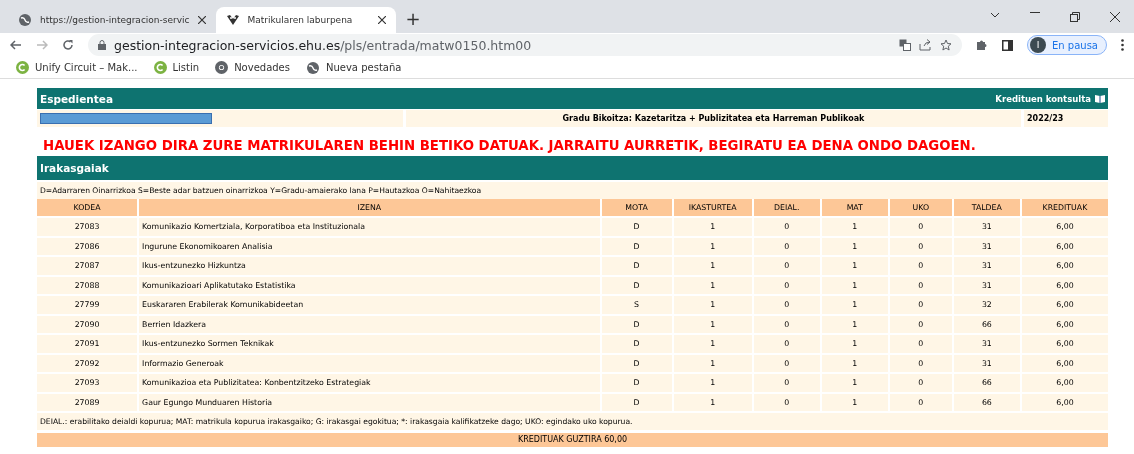 The height and width of the screenshot is (454, 1134). Describe the element at coordinates (509, 146) in the screenshot. I see `warning-message: HAUEK IZANGO DIRA ZURE MATRIKULAREN BEHIN BETIKO DATUAK. JARRAITU AURRETIK, BEGIRATU EA DENA ONDO DAGOEN.` at that location.